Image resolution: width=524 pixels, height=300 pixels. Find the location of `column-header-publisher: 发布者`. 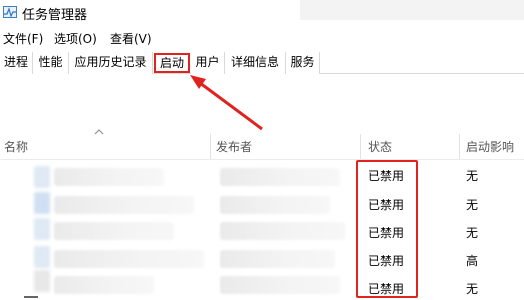

column-header-publisher: 发布者 is located at coordinates (234, 147).